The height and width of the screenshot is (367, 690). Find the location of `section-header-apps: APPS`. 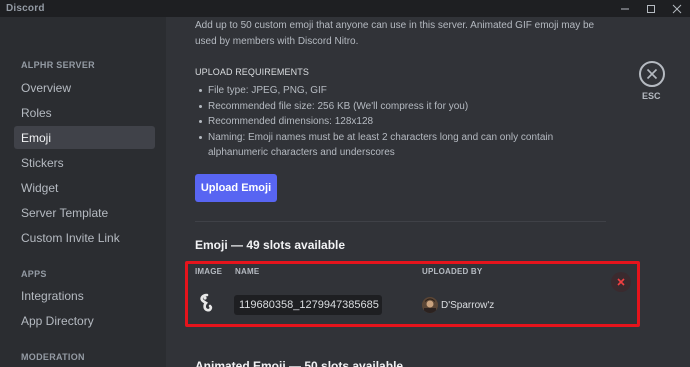

section-header-apps: APPS is located at coordinates (34, 274).